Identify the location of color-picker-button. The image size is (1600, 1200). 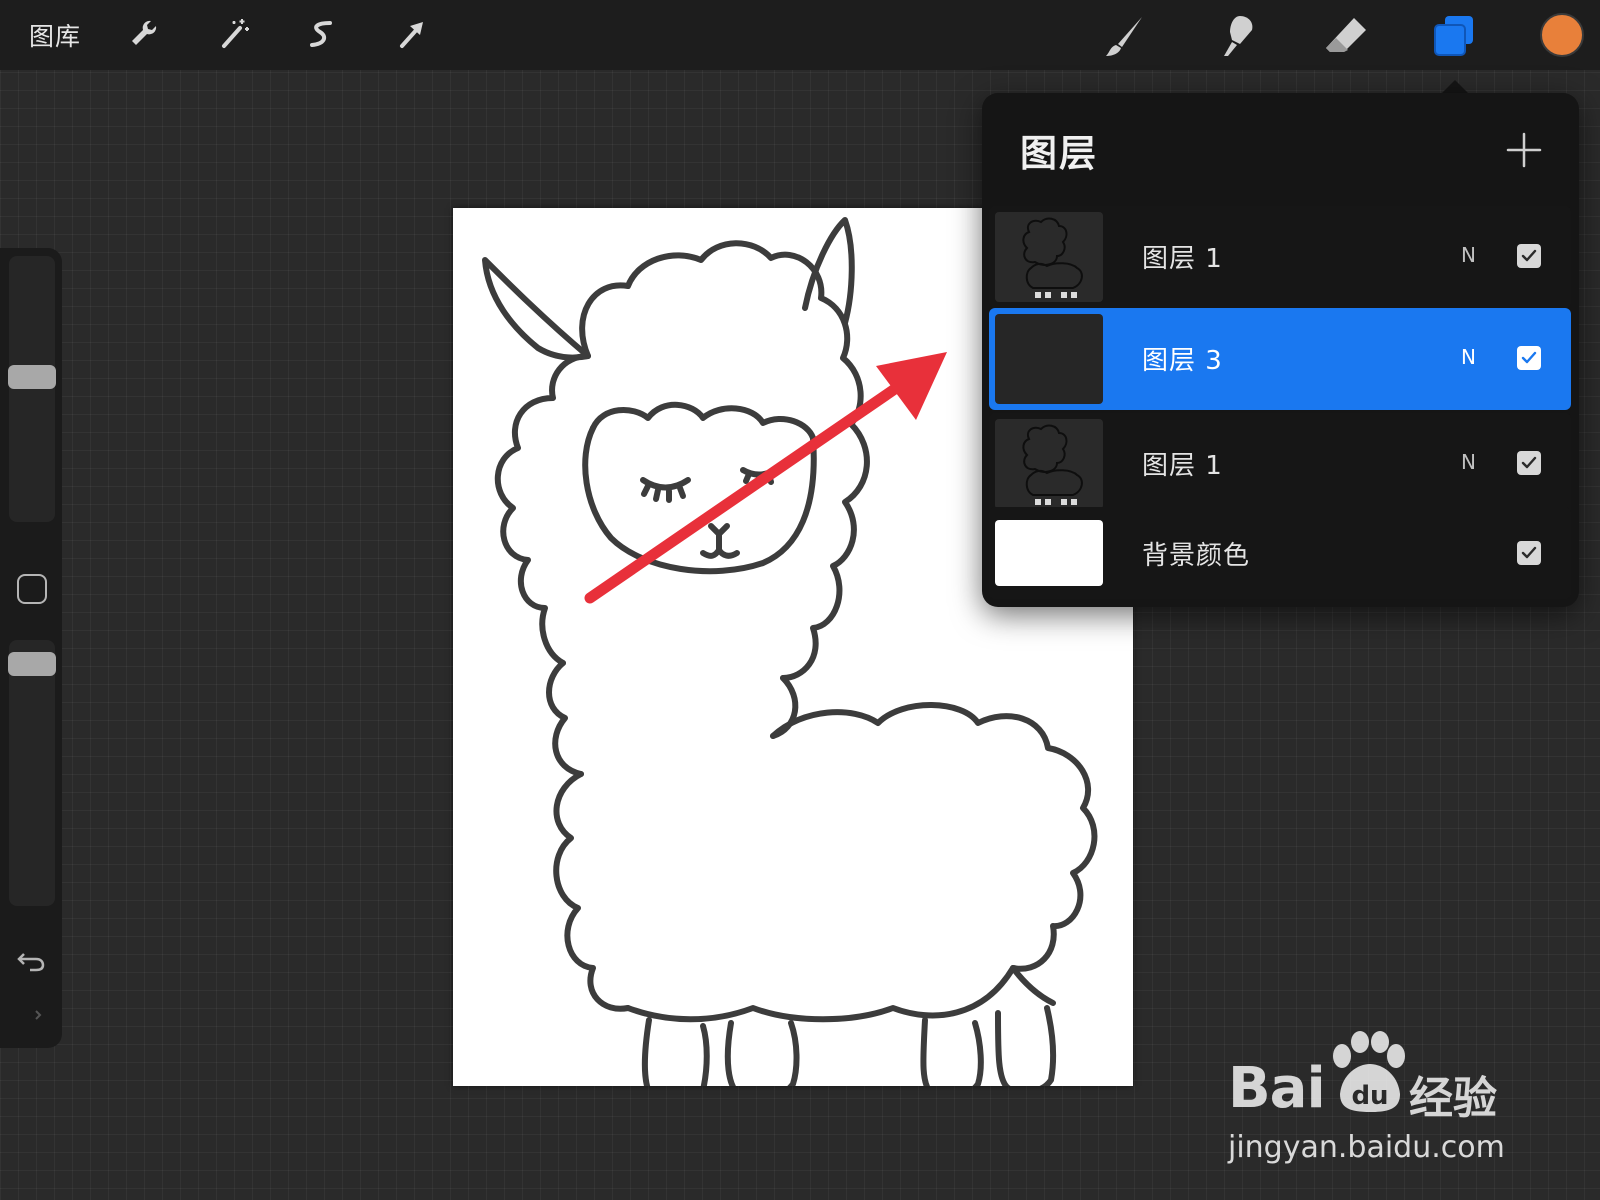
(1562, 35).